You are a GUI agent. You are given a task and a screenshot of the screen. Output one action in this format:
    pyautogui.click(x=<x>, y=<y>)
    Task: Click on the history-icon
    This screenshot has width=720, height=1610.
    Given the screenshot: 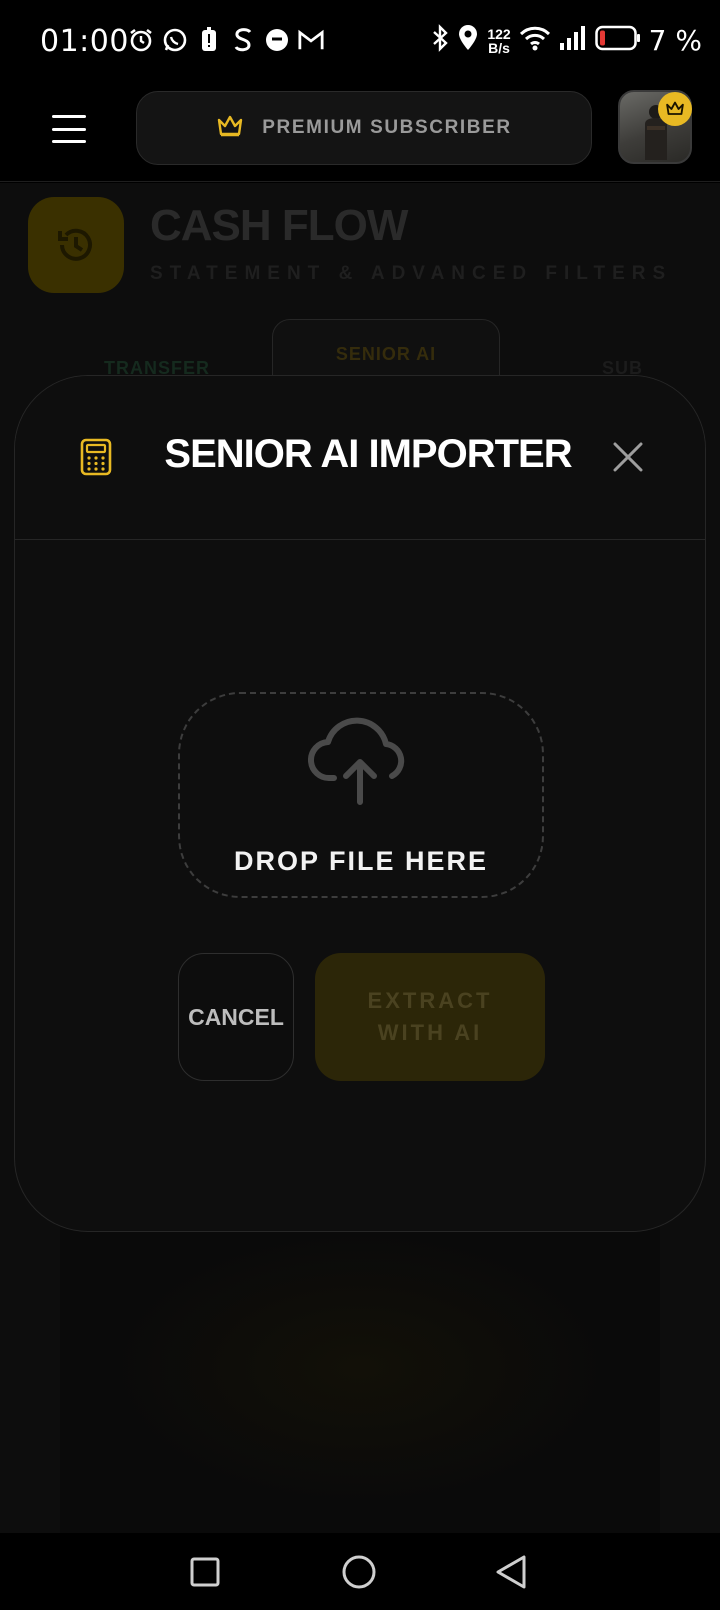 What is the action you would take?
    pyautogui.click(x=76, y=245)
    